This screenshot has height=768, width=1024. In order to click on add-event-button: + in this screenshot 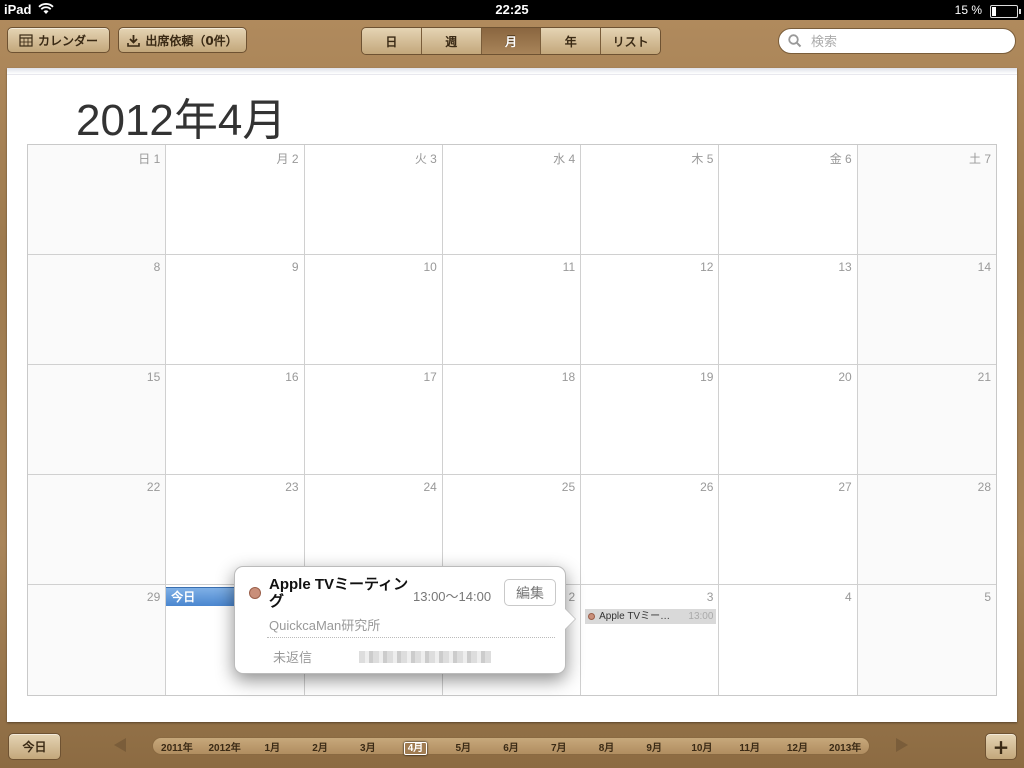, I will do `click(1001, 746)`.